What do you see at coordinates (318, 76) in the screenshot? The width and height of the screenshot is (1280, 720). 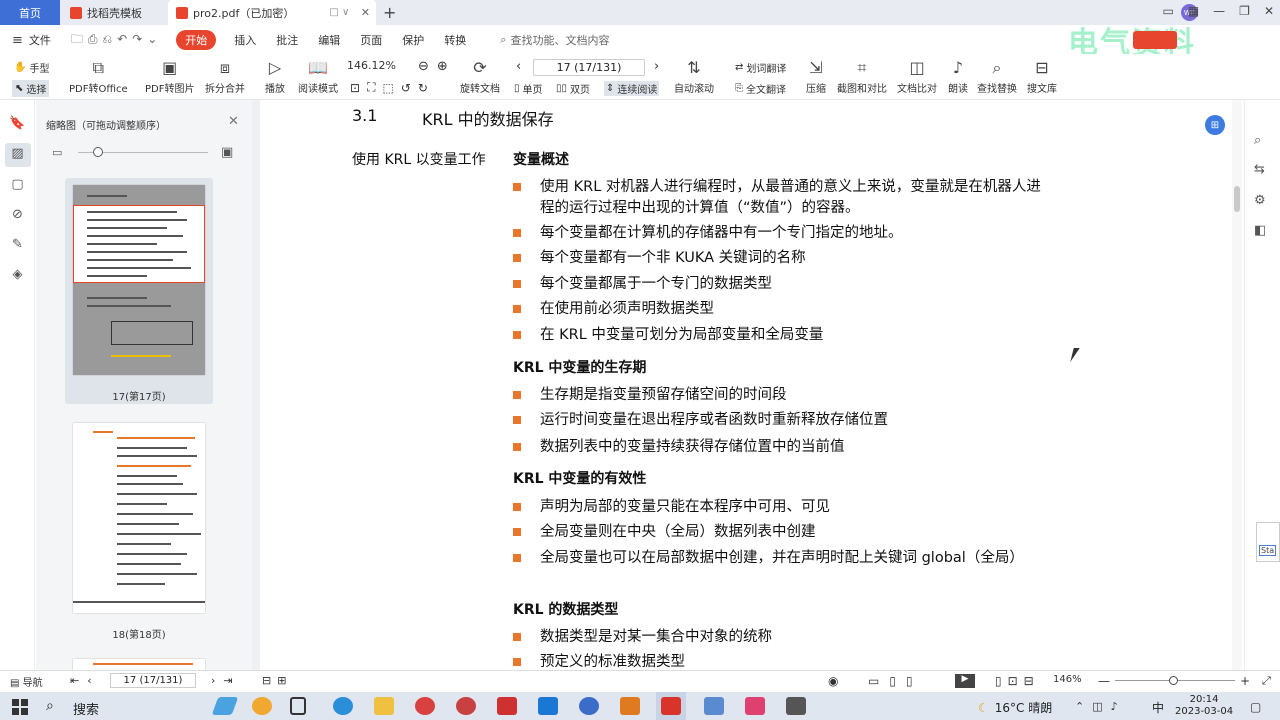 I see `read-mode-button: 📖 阅读模式` at bounding box center [318, 76].